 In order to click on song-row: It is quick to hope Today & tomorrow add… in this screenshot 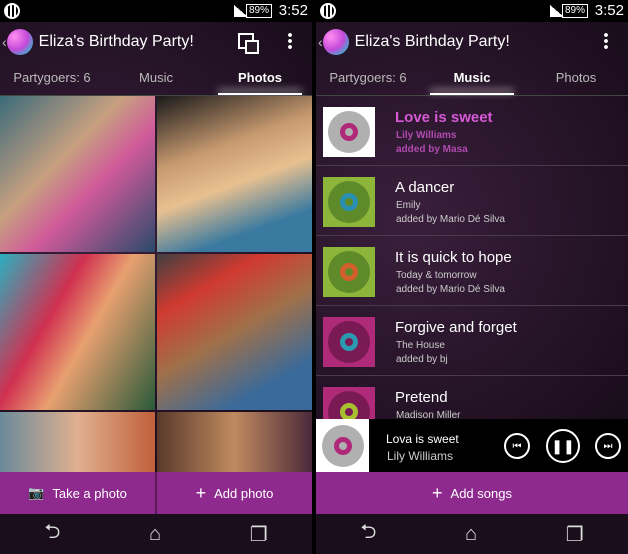, I will do `click(472, 271)`.